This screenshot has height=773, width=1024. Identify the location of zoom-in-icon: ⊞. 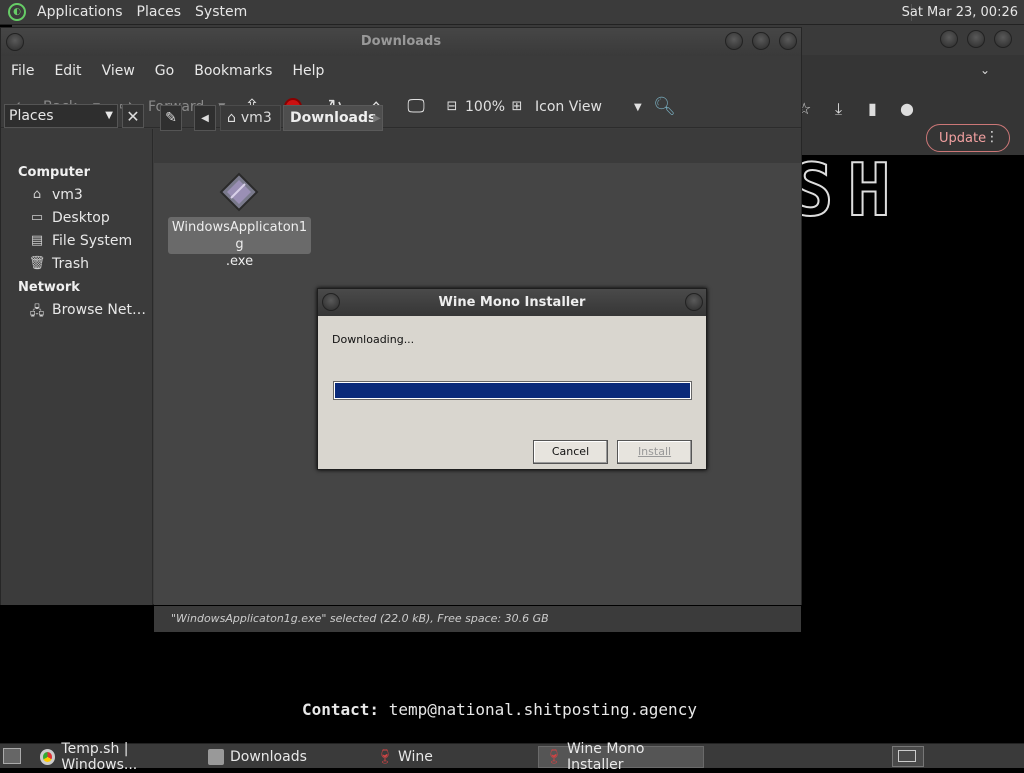
(517, 106).